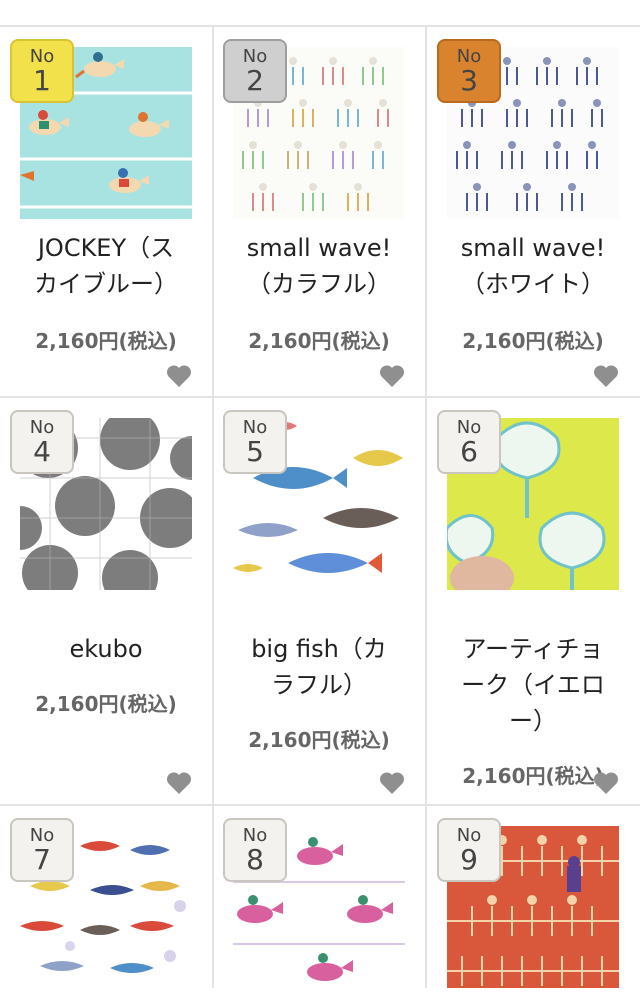  I want to click on rank-number: 2, so click(255, 80).